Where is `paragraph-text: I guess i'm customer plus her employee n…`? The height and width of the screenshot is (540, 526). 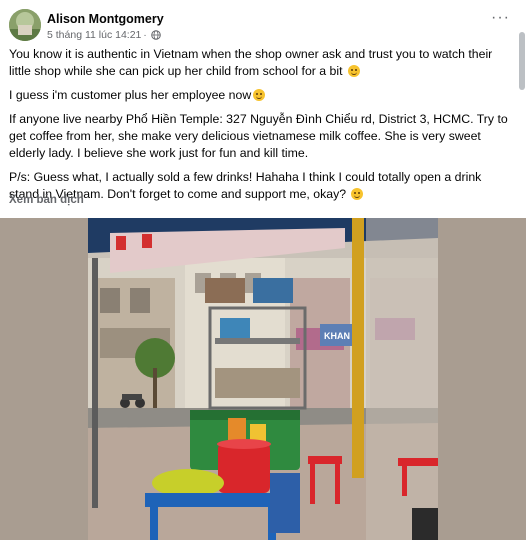
paragraph-text: I guess i'm customer plus her employee n… is located at coordinates (130, 95).